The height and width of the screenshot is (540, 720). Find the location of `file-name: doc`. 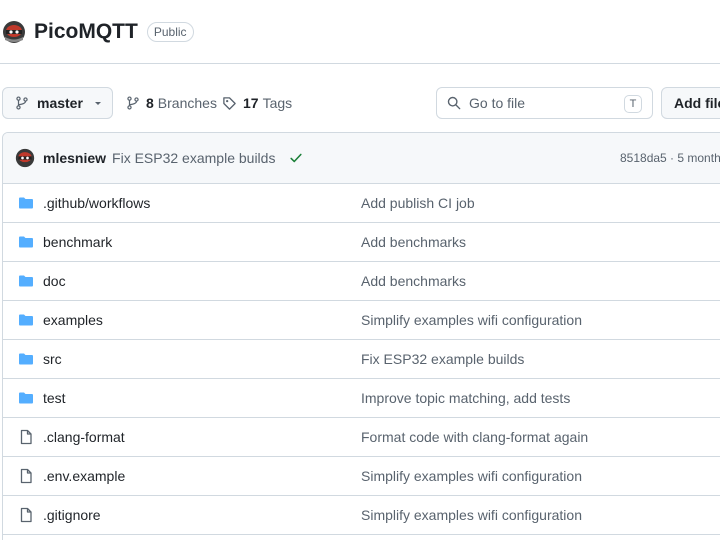

file-name: doc is located at coordinates (54, 281).